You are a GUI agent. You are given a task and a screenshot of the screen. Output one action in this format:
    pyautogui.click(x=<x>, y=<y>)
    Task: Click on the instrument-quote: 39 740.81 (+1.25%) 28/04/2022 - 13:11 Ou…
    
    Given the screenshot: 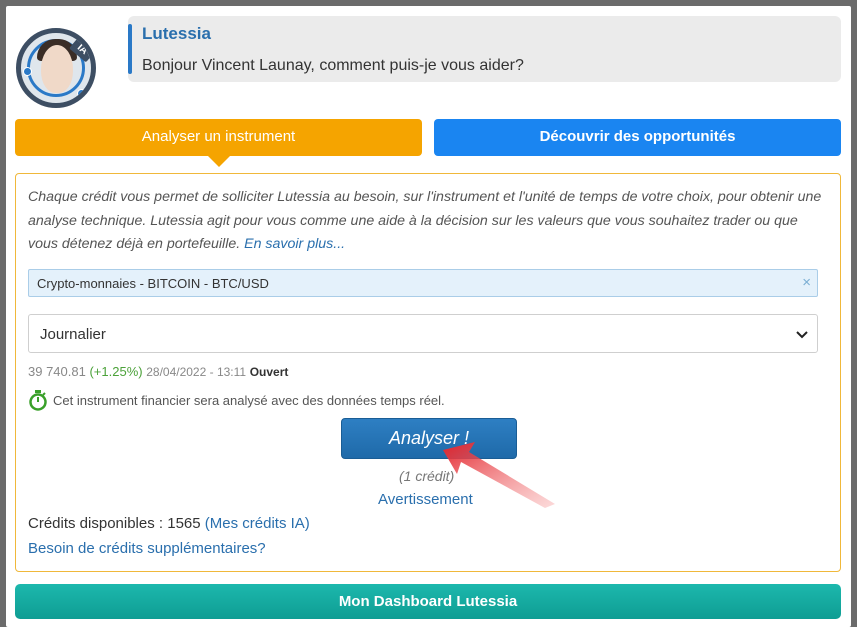 What is the action you would take?
    pyautogui.click(x=158, y=371)
    